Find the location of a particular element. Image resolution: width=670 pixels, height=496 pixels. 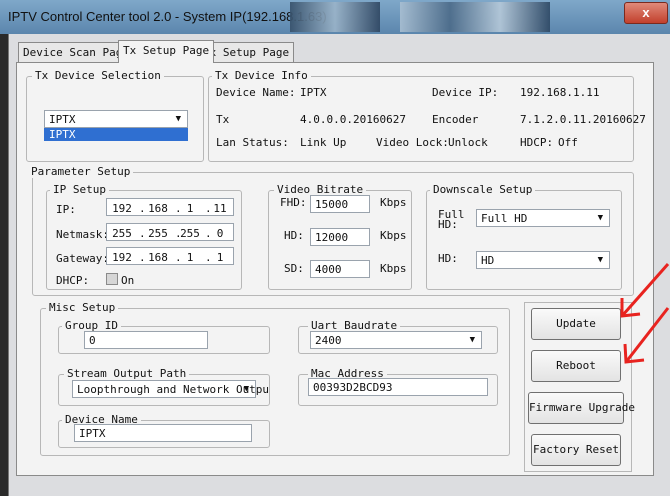

factory-reset-button: Factory Reset is located at coordinates (576, 450).